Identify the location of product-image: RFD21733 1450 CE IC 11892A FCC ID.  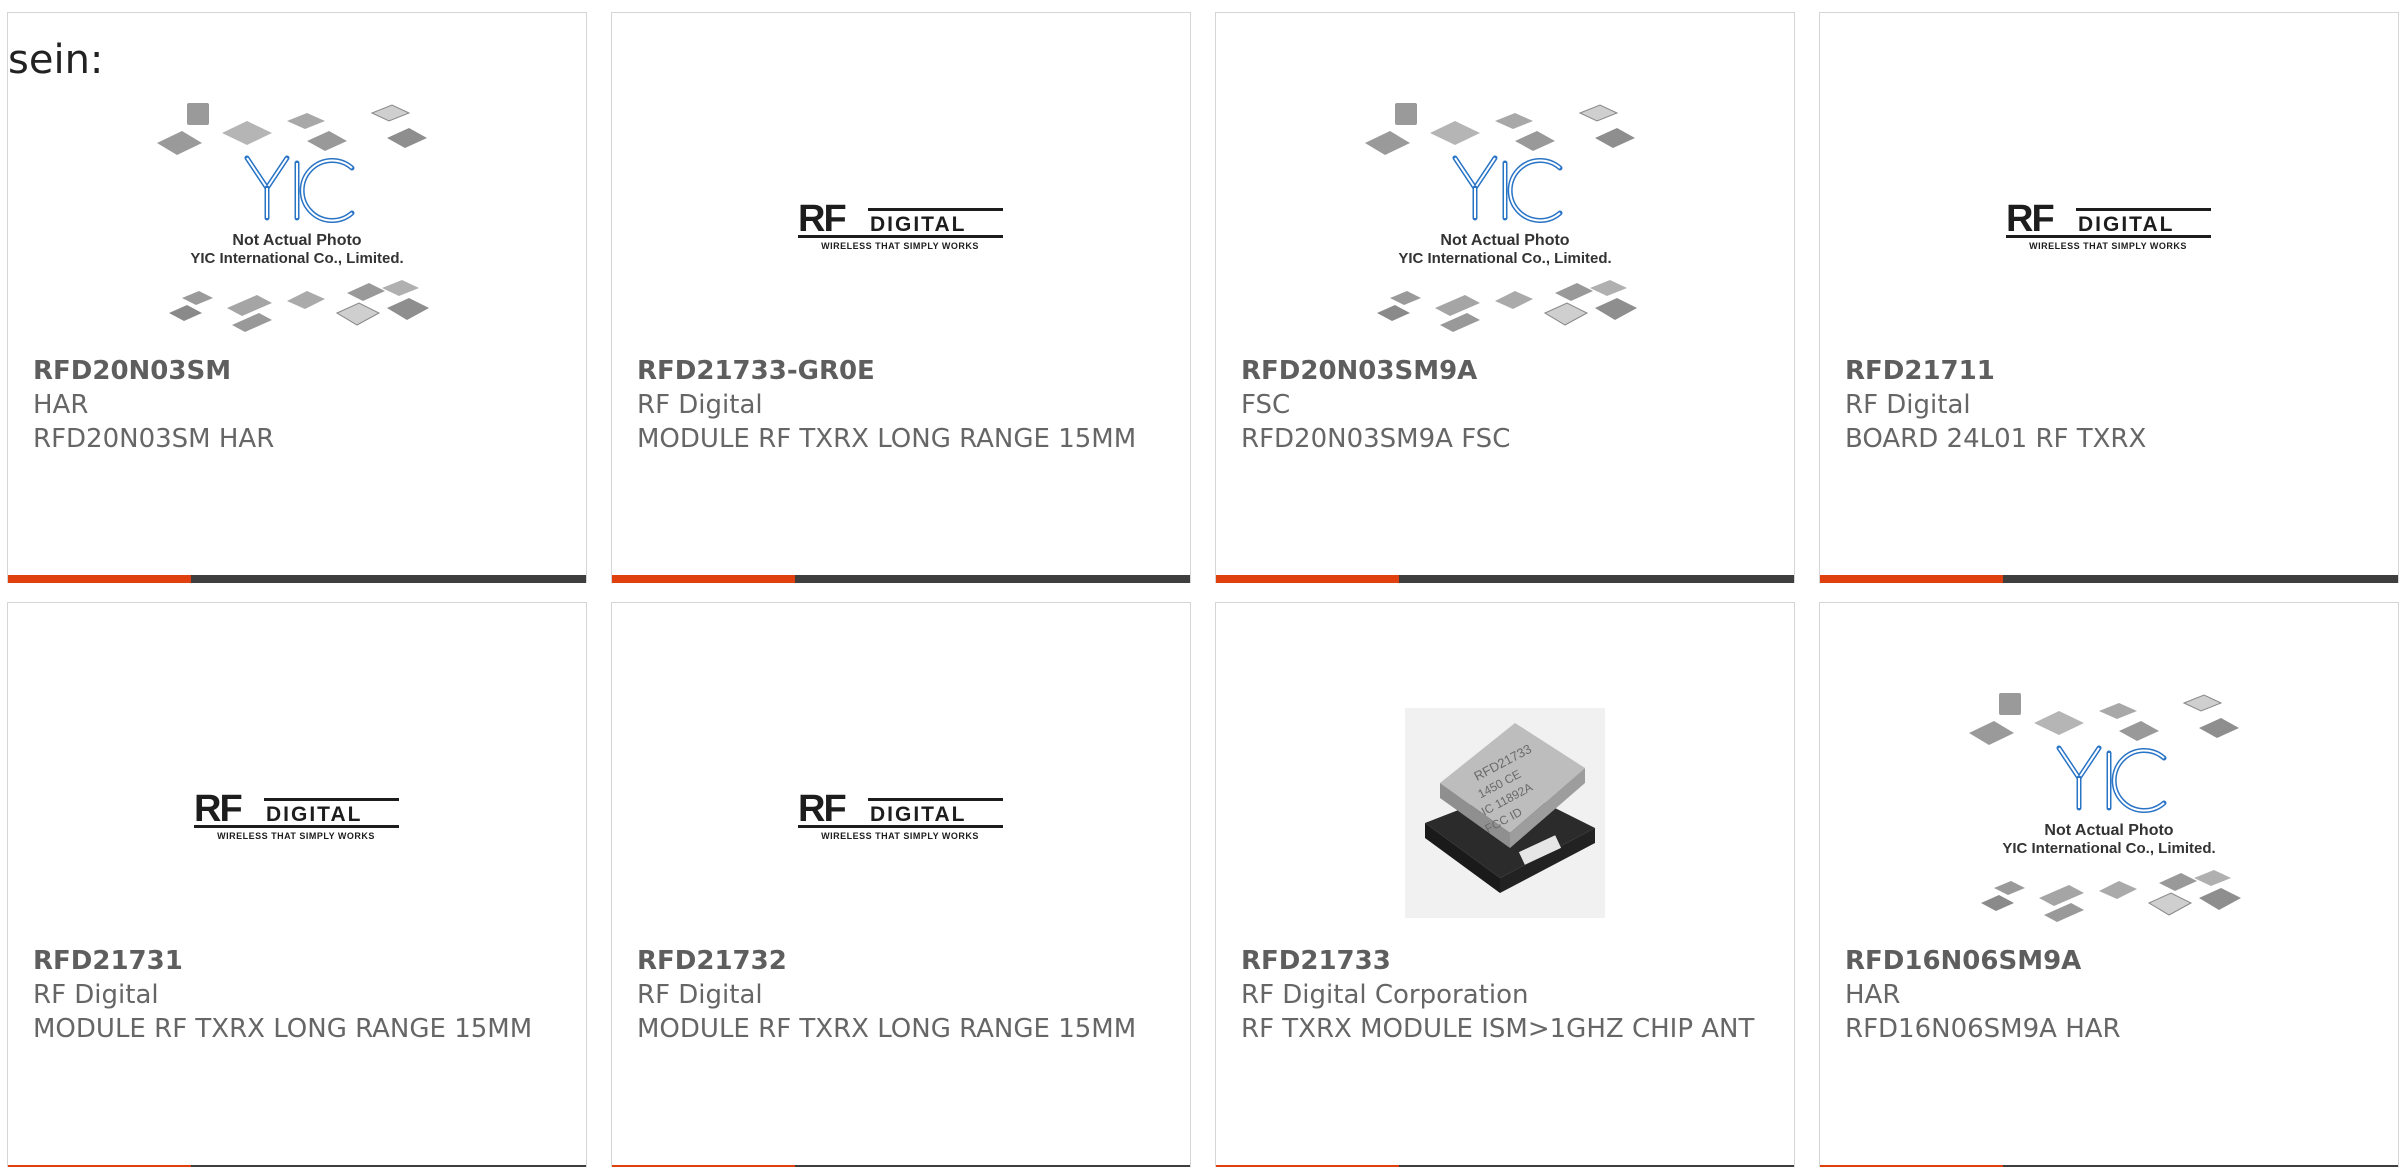
(1505, 813).